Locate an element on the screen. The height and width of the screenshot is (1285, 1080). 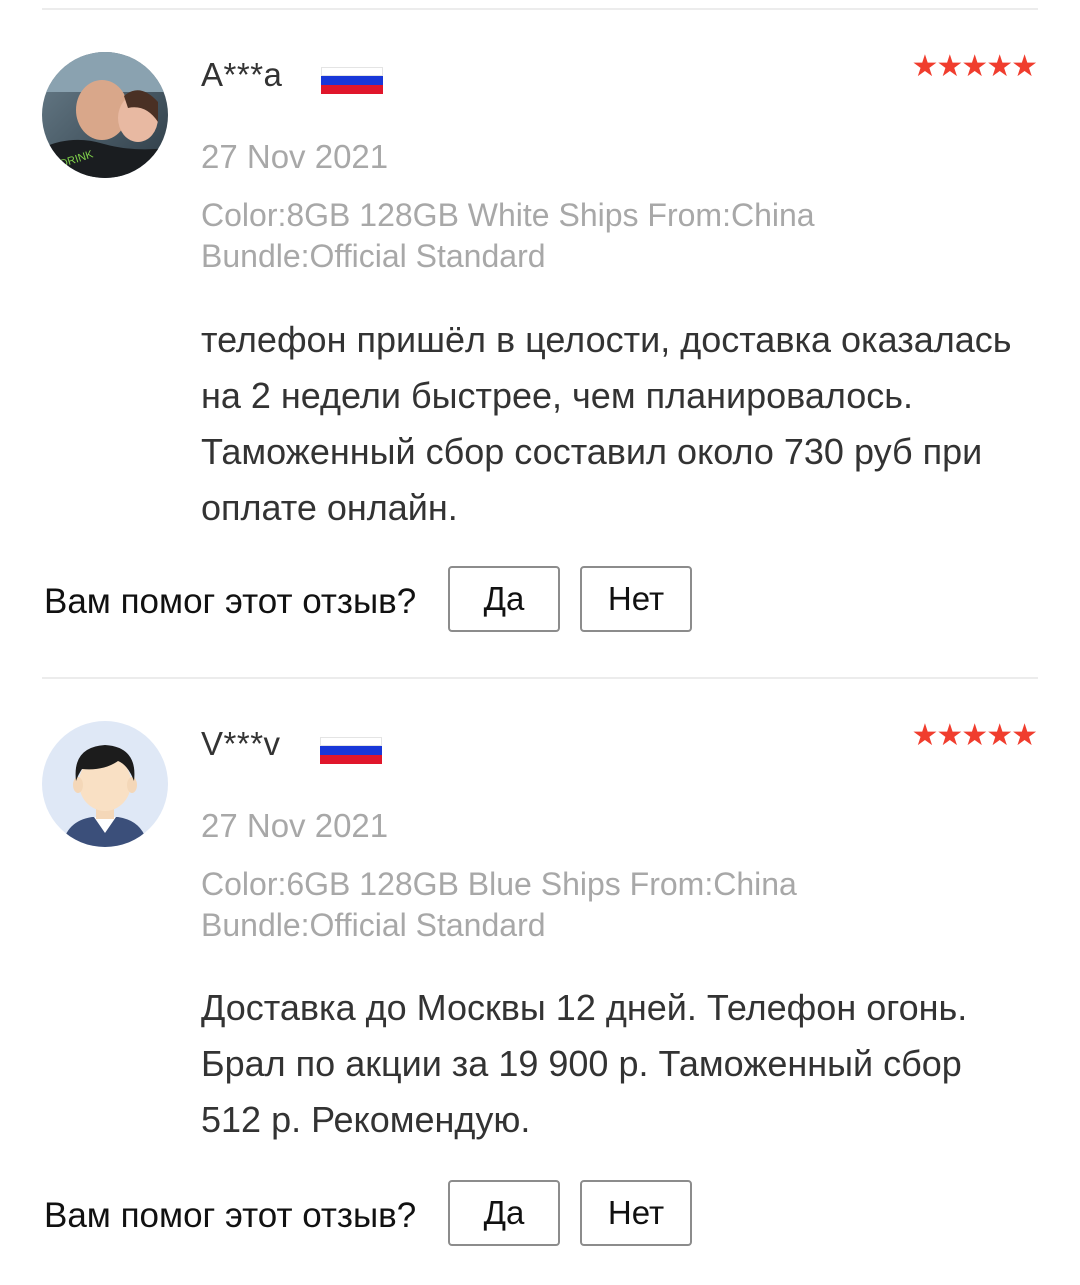
user-avatar-photo: DRINK is located at coordinates (105, 115).